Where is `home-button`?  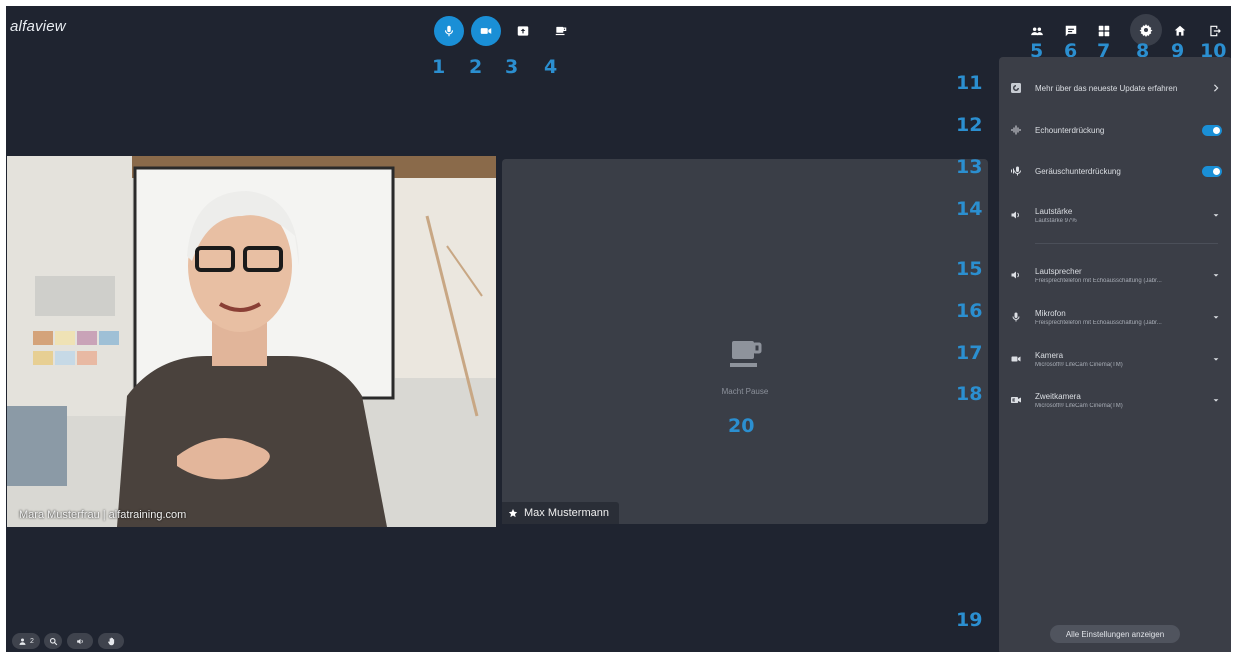
home-button is located at coordinates (1180, 31).